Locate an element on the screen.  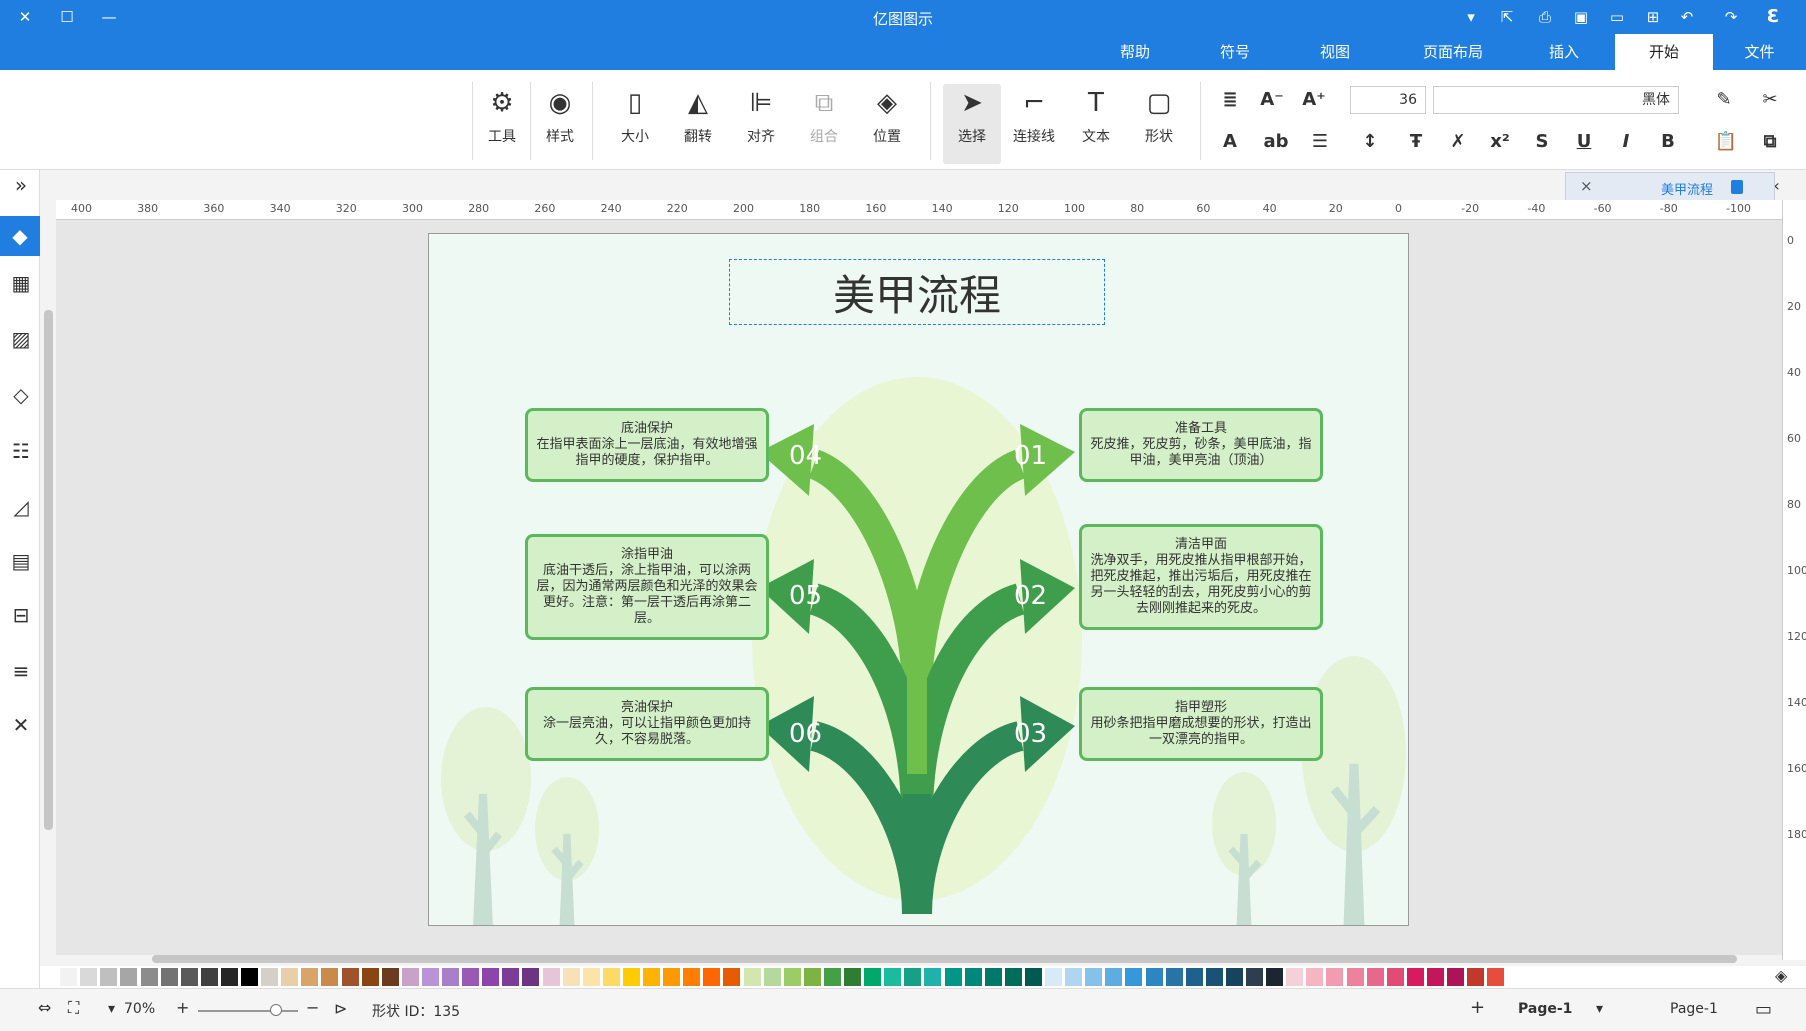
document-icon: ☷ is located at coordinates (21, 451).